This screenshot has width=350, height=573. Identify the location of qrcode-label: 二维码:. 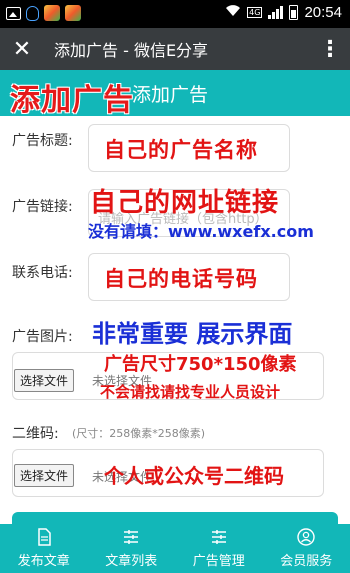
(35, 434).